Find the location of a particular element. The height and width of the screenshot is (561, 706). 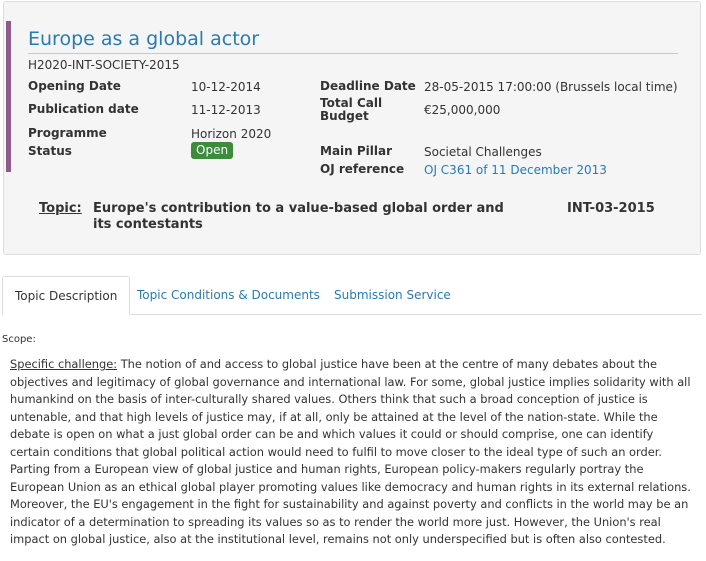

budget-label-line2: Budget is located at coordinates (344, 116).